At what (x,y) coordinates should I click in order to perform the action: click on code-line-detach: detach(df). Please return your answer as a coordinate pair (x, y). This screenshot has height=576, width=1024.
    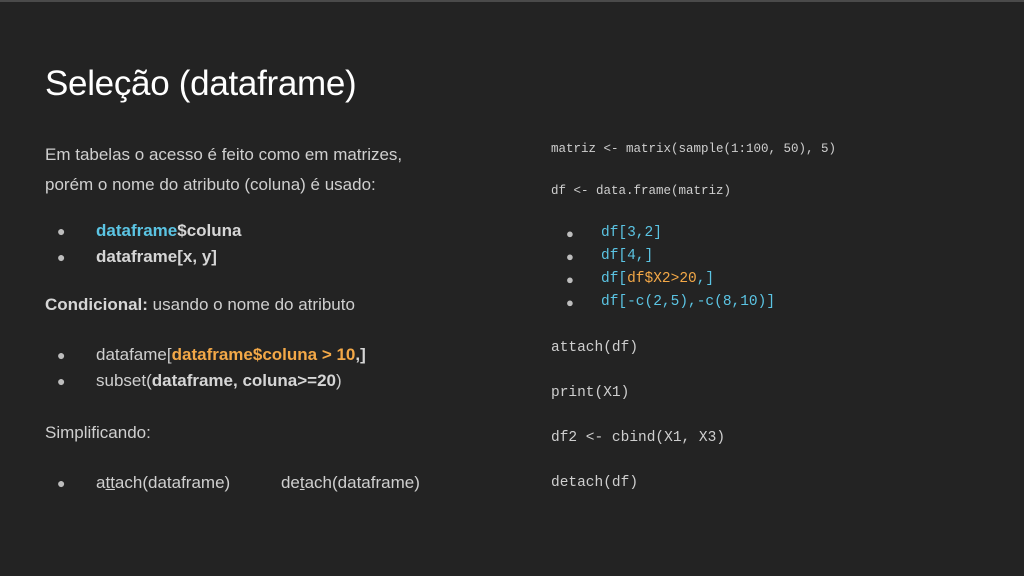
    Looking at the image, I should click on (595, 483).